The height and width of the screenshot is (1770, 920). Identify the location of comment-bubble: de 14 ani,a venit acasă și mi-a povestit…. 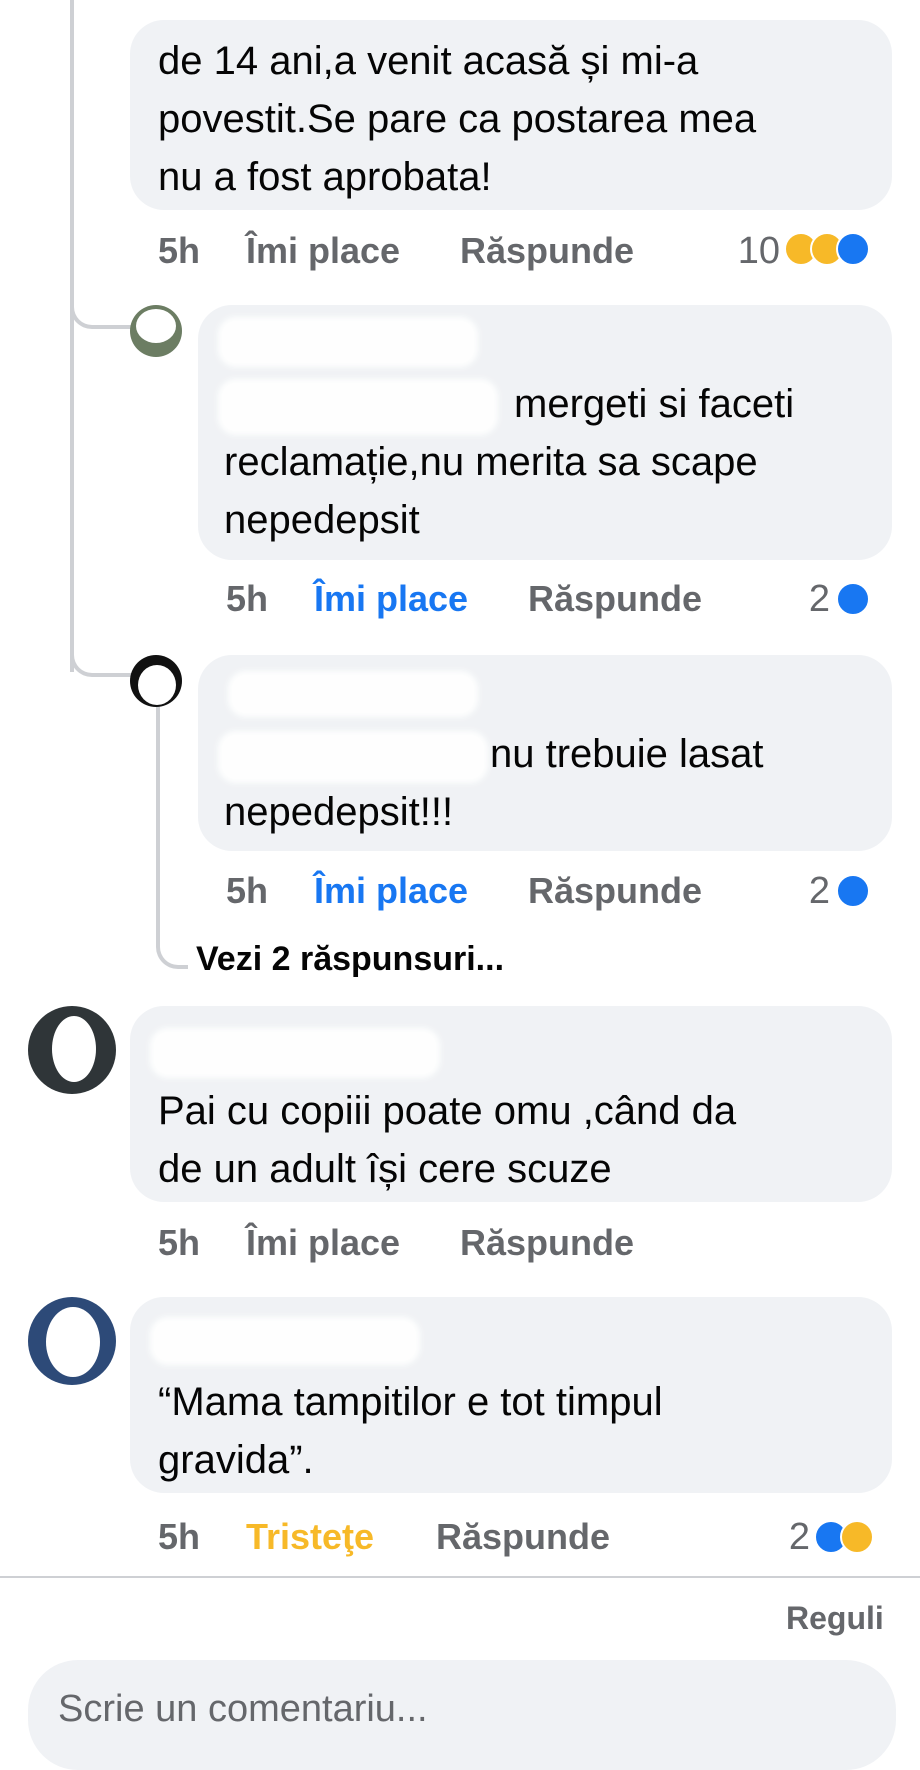
(511, 115).